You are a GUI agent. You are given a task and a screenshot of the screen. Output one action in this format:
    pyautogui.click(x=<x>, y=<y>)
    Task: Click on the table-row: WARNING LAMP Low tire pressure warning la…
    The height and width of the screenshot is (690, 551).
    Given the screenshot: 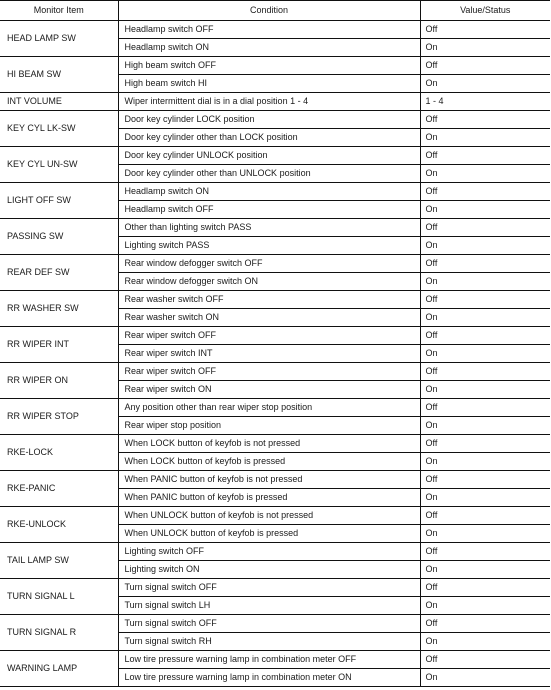 What is the action you would take?
    pyautogui.click(x=275, y=668)
    